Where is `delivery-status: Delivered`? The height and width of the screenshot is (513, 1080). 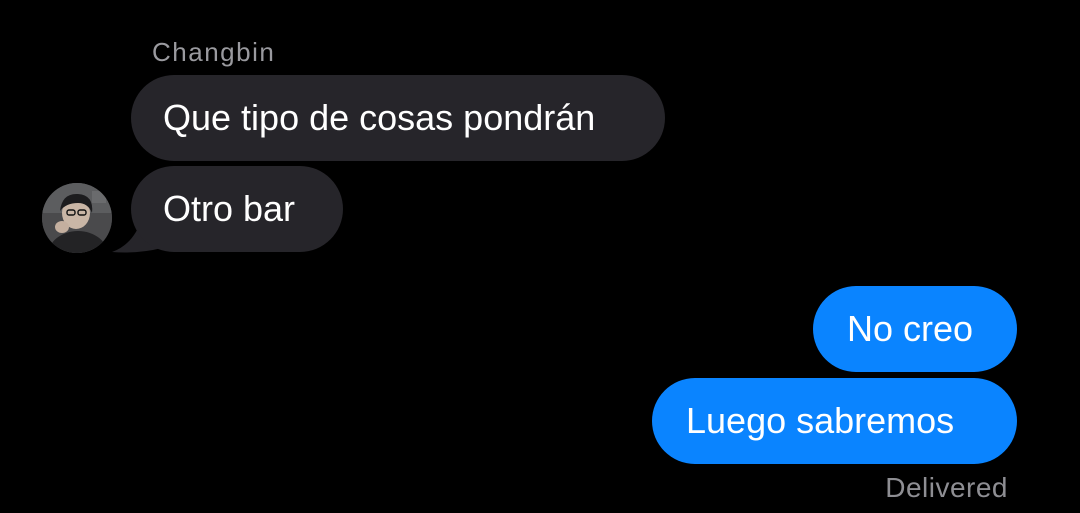
delivery-status: Delivered is located at coordinates (946, 487).